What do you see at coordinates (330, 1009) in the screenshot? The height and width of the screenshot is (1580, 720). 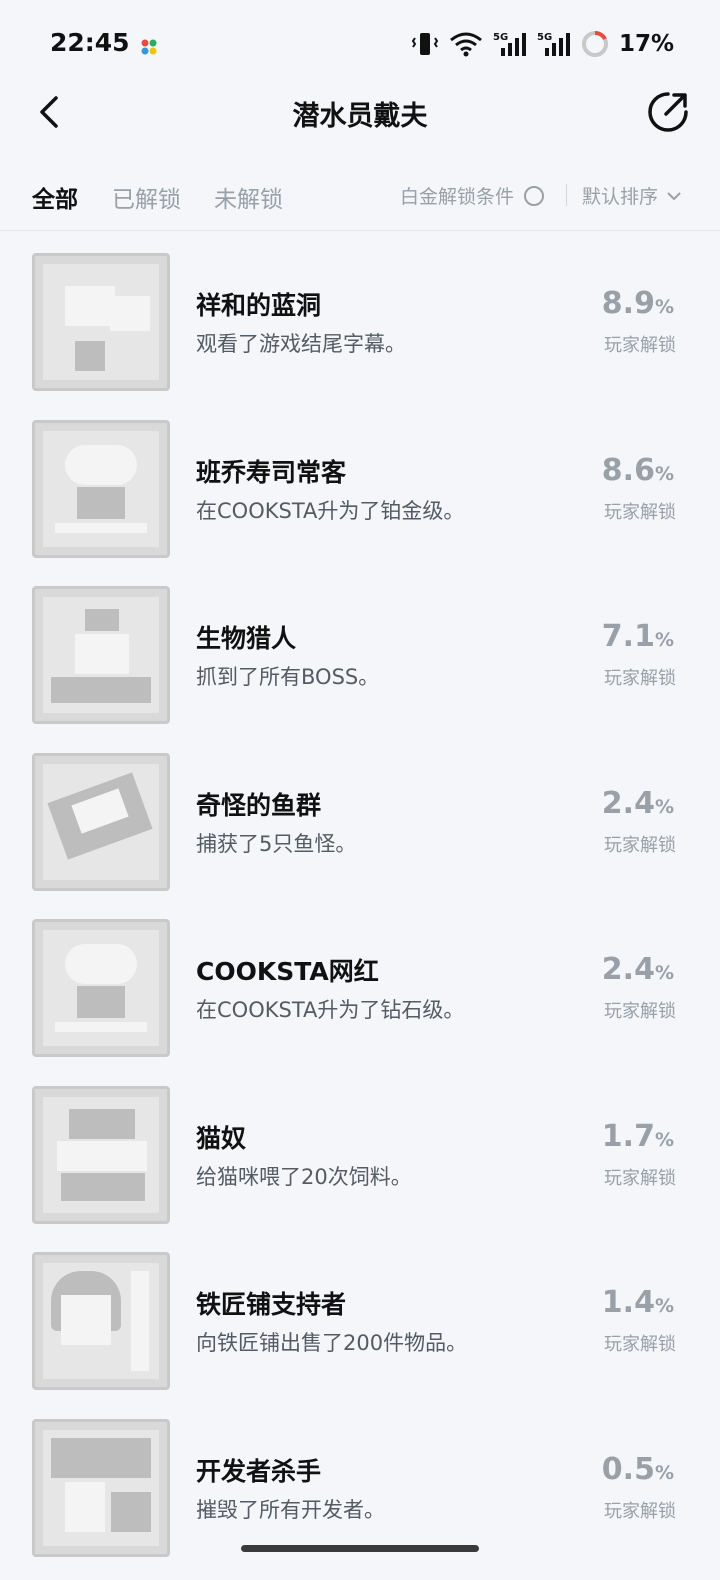 I see `achievement-description: 在COOKSTA升为了钻石级。` at bounding box center [330, 1009].